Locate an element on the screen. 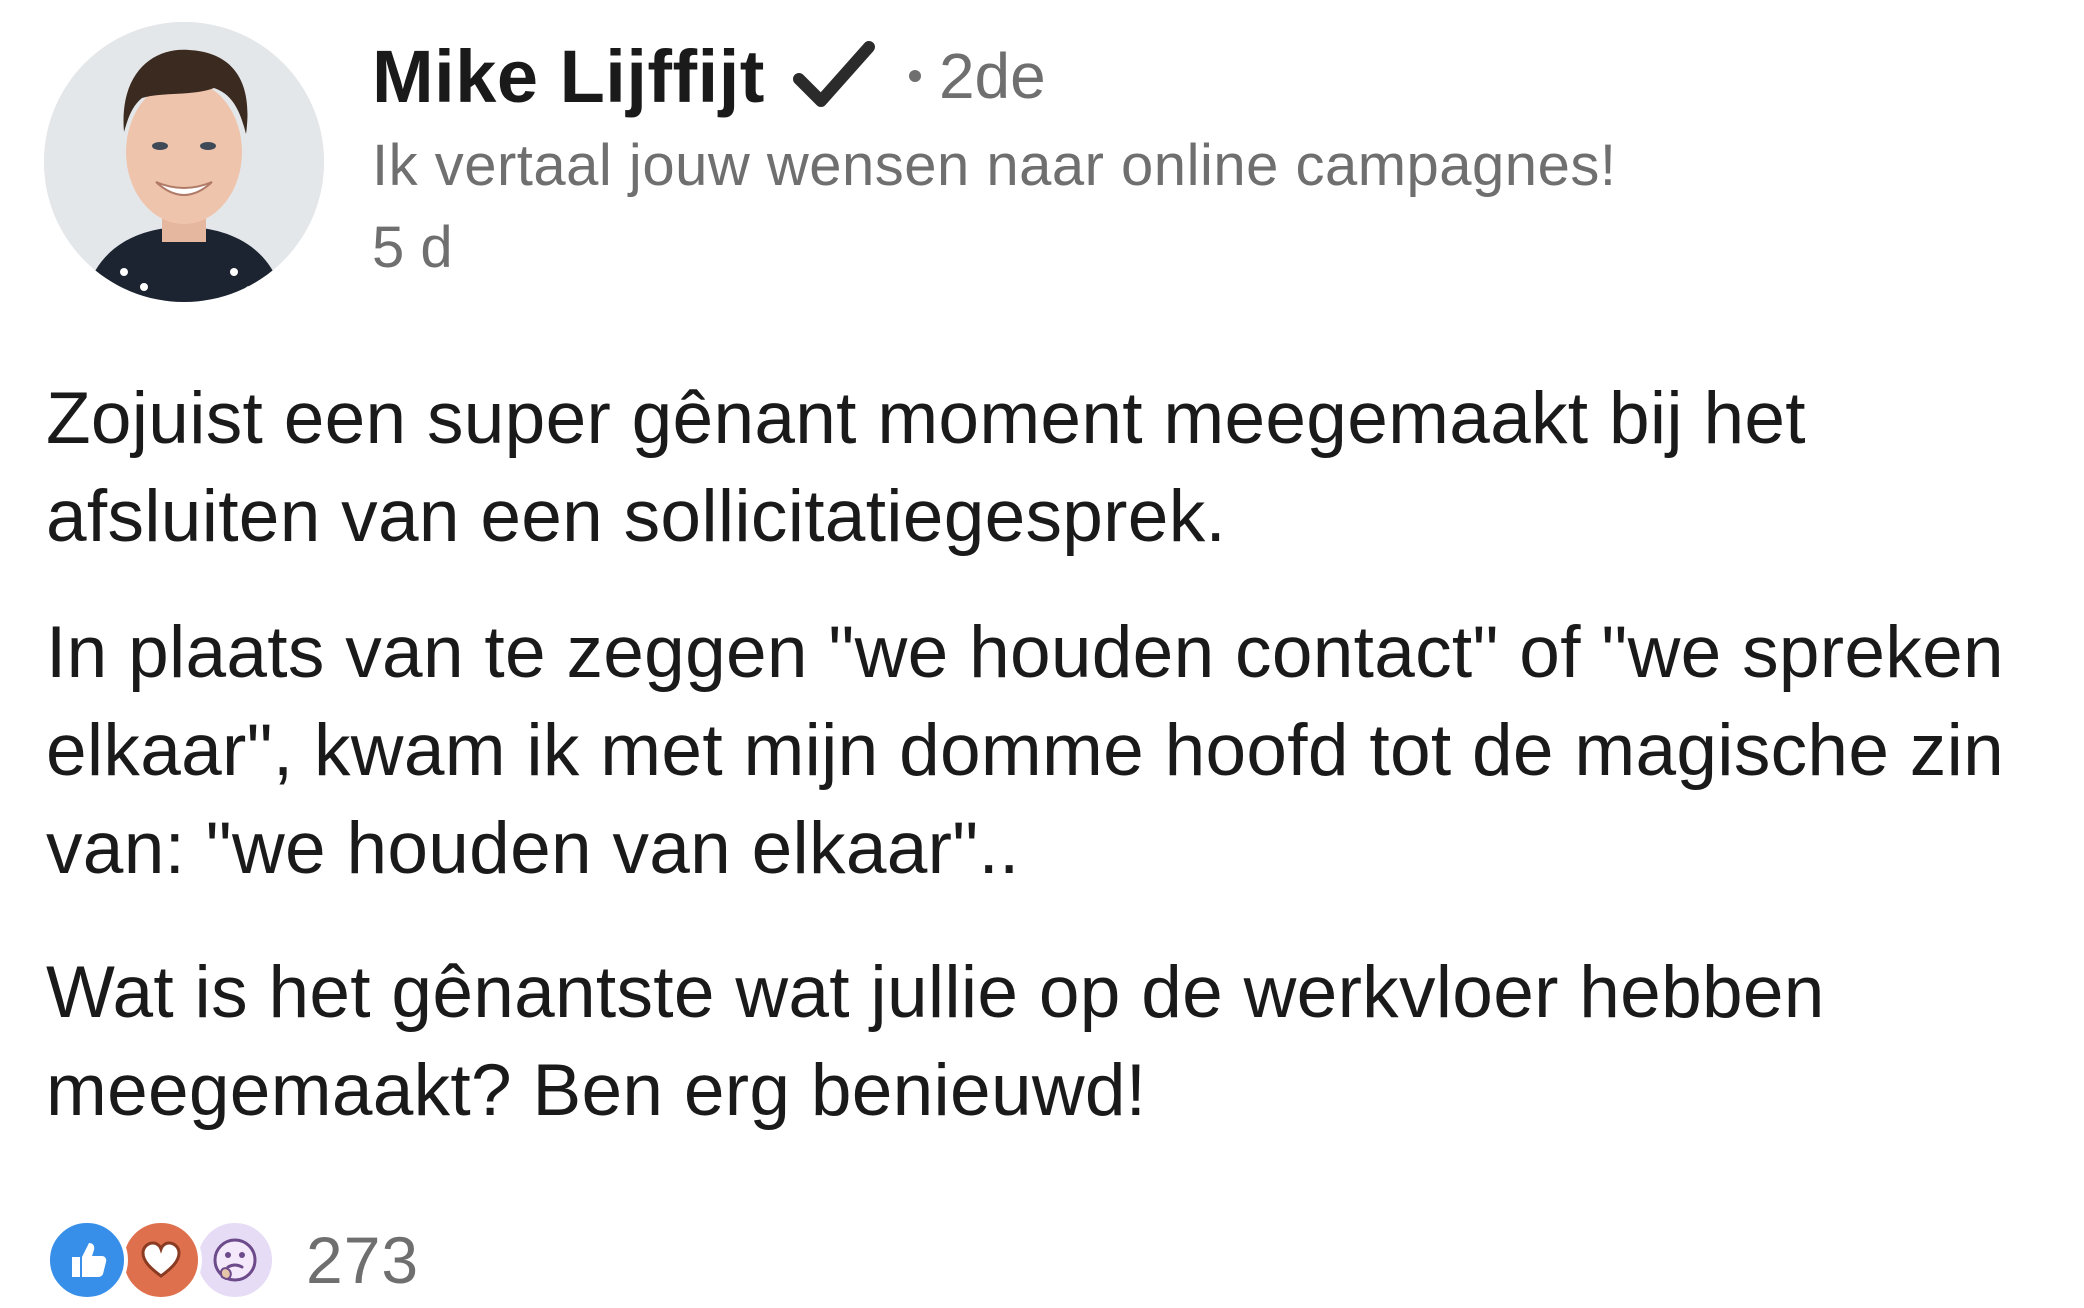 The height and width of the screenshot is (1308, 2084). curious-icon is located at coordinates (235, 1260).